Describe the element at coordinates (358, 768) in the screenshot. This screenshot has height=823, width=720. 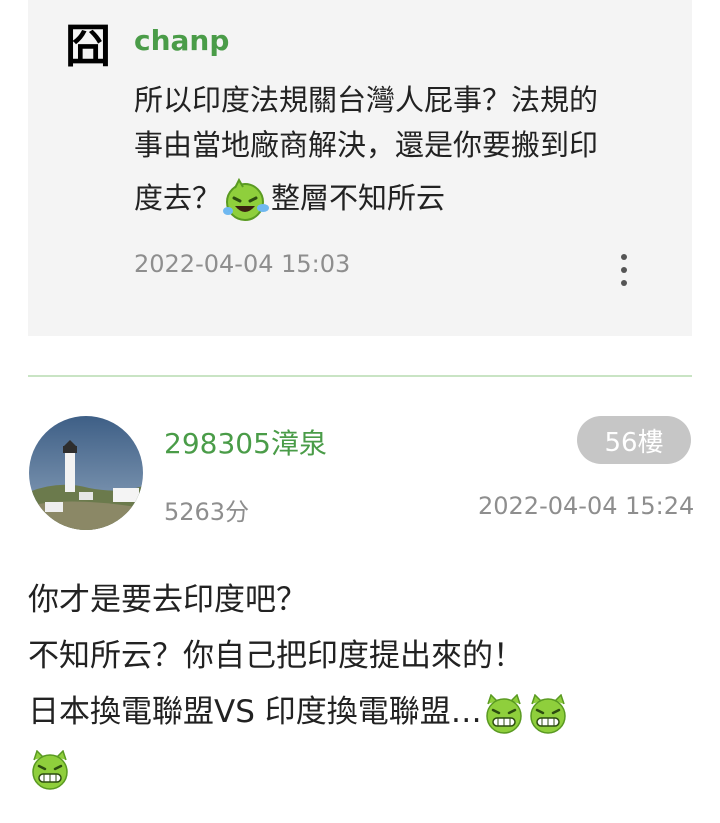
I see `post-line` at that location.